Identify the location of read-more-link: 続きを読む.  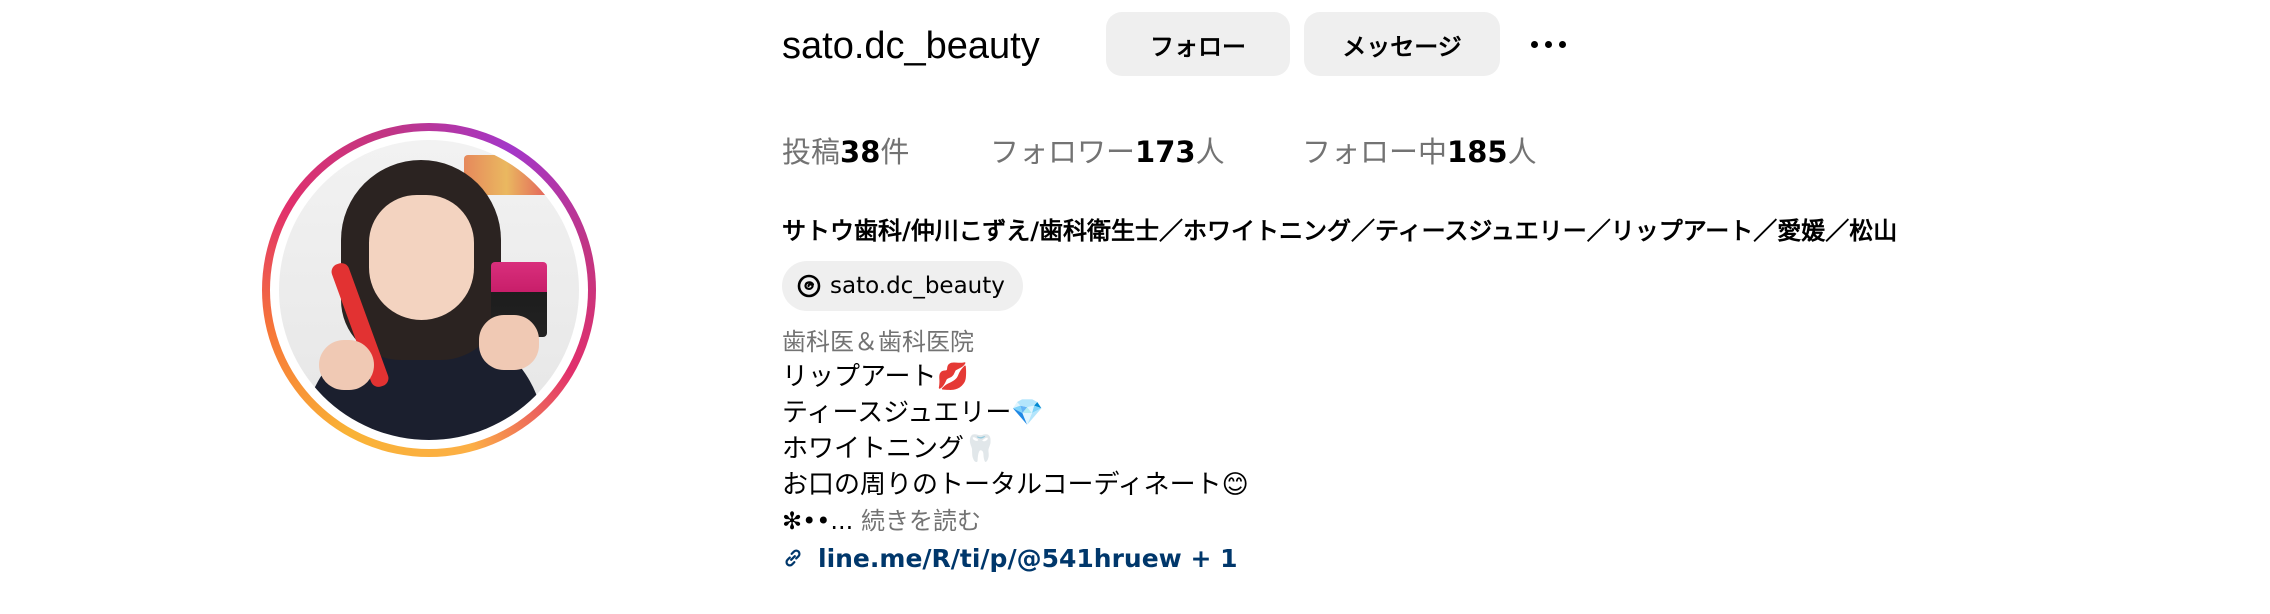
(921, 521).